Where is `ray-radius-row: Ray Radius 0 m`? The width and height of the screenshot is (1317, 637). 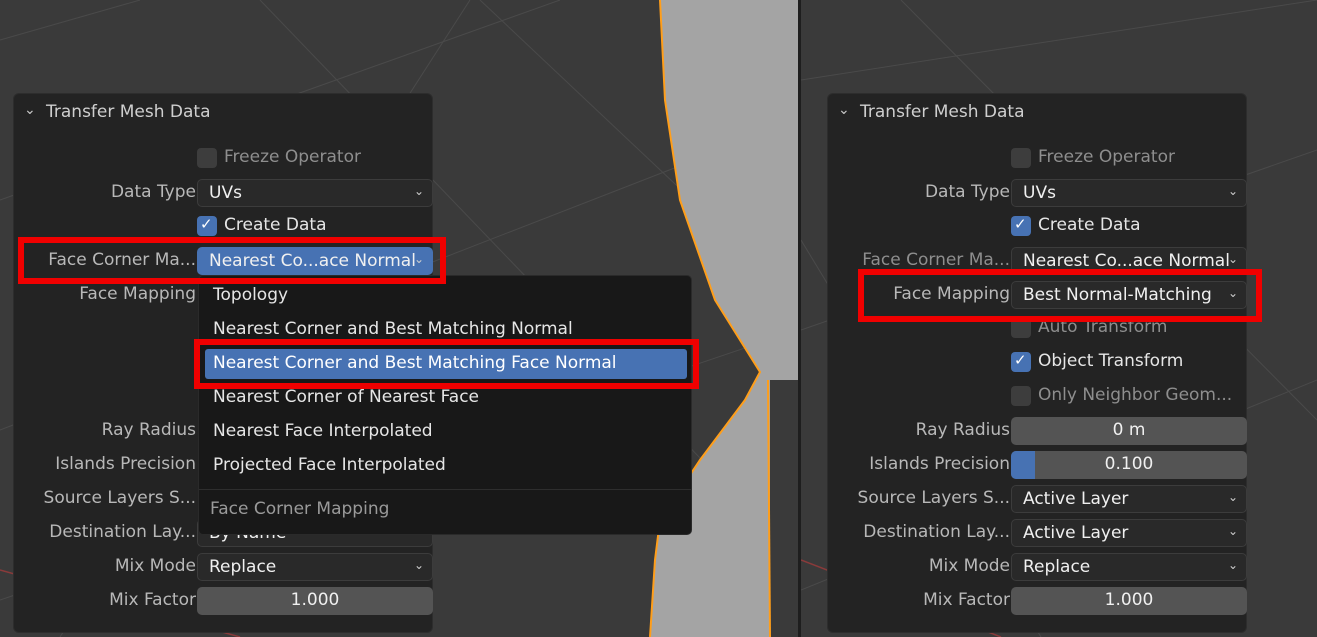
ray-radius-row: Ray Radius 0 m is located at coordinates (1037, 430).